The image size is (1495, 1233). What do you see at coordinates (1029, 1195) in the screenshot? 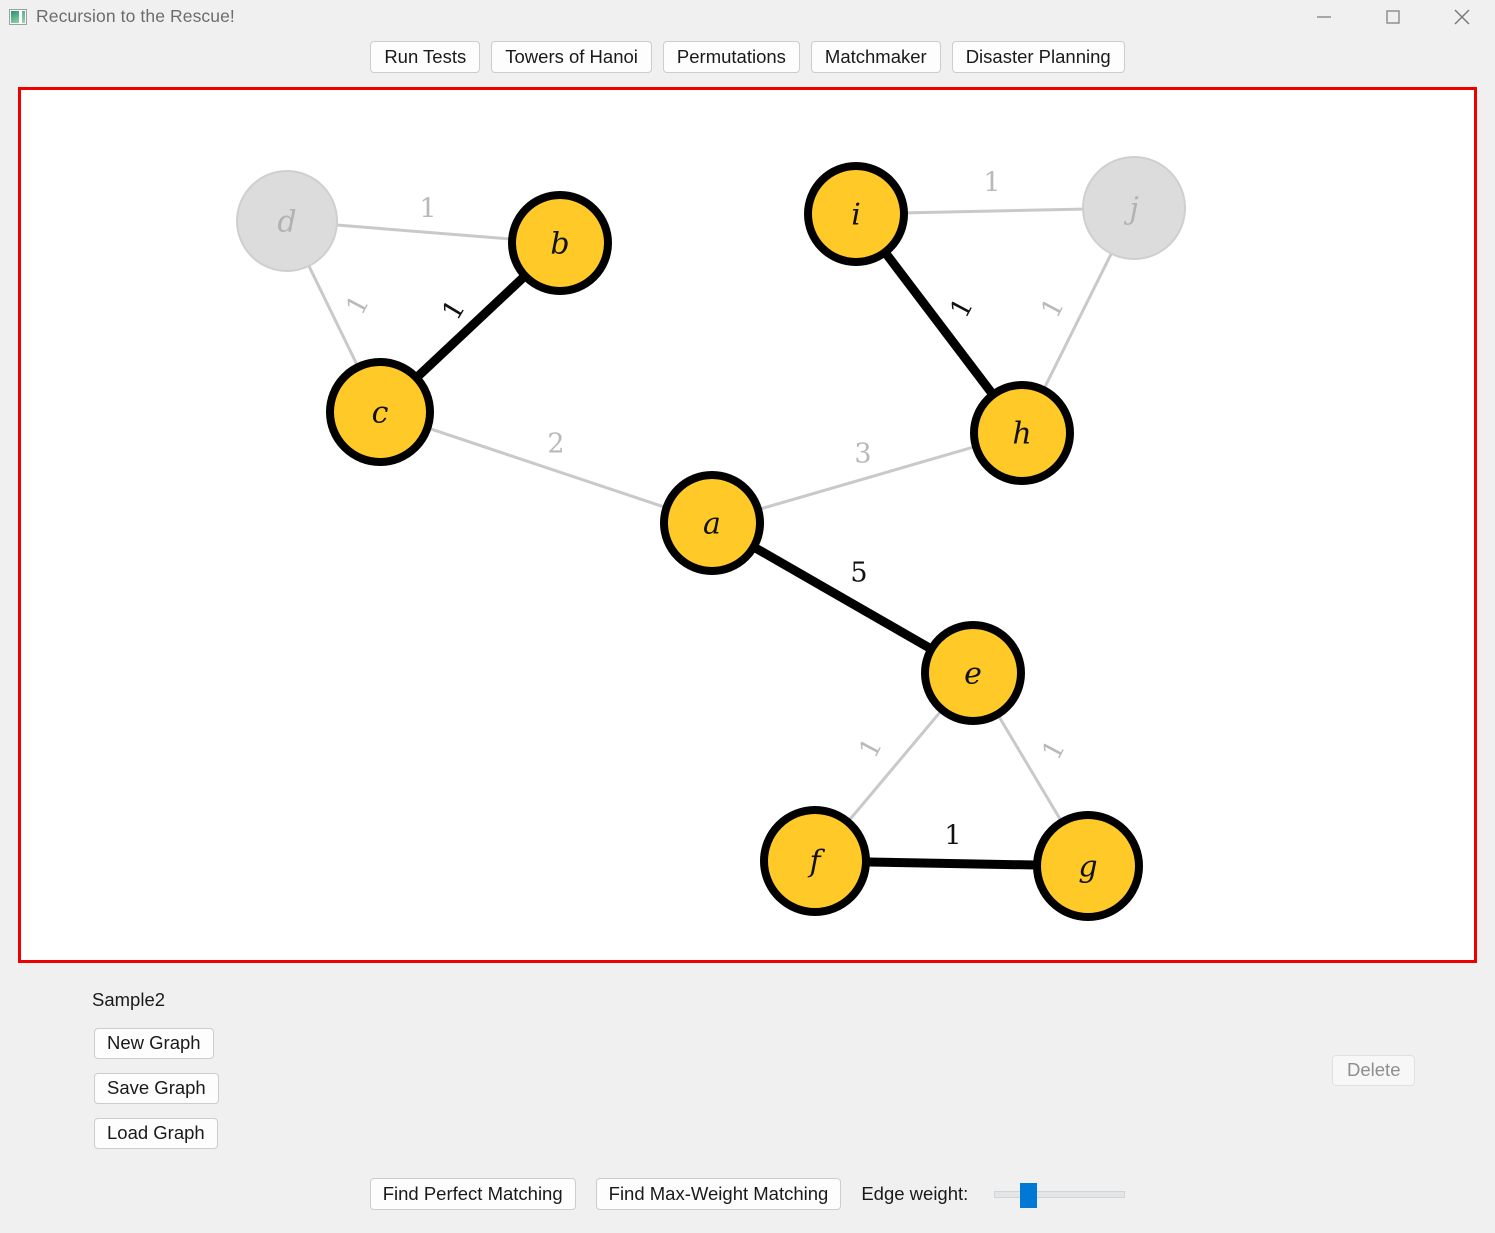
I see `slider-thumb` at bounding box center [1029, 1195].